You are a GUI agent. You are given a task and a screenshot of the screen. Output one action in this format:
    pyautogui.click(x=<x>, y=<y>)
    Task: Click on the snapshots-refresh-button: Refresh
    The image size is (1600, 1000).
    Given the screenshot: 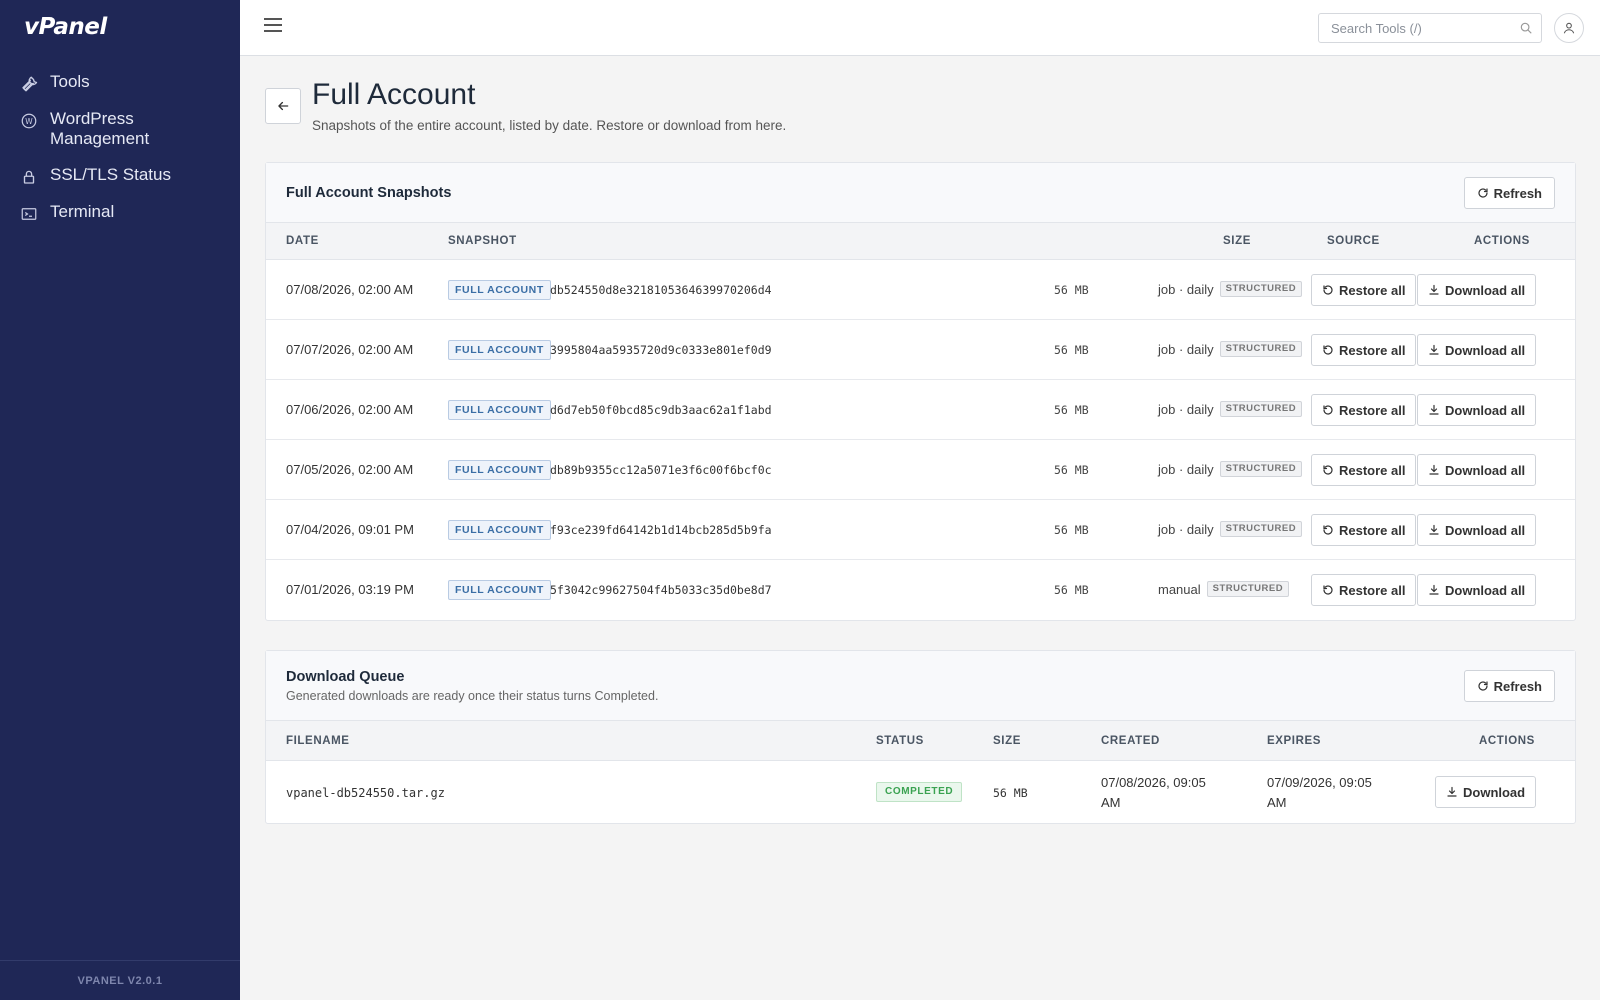 What is the action you would take?
    pyautogui.click(x=1509, y=193)
    